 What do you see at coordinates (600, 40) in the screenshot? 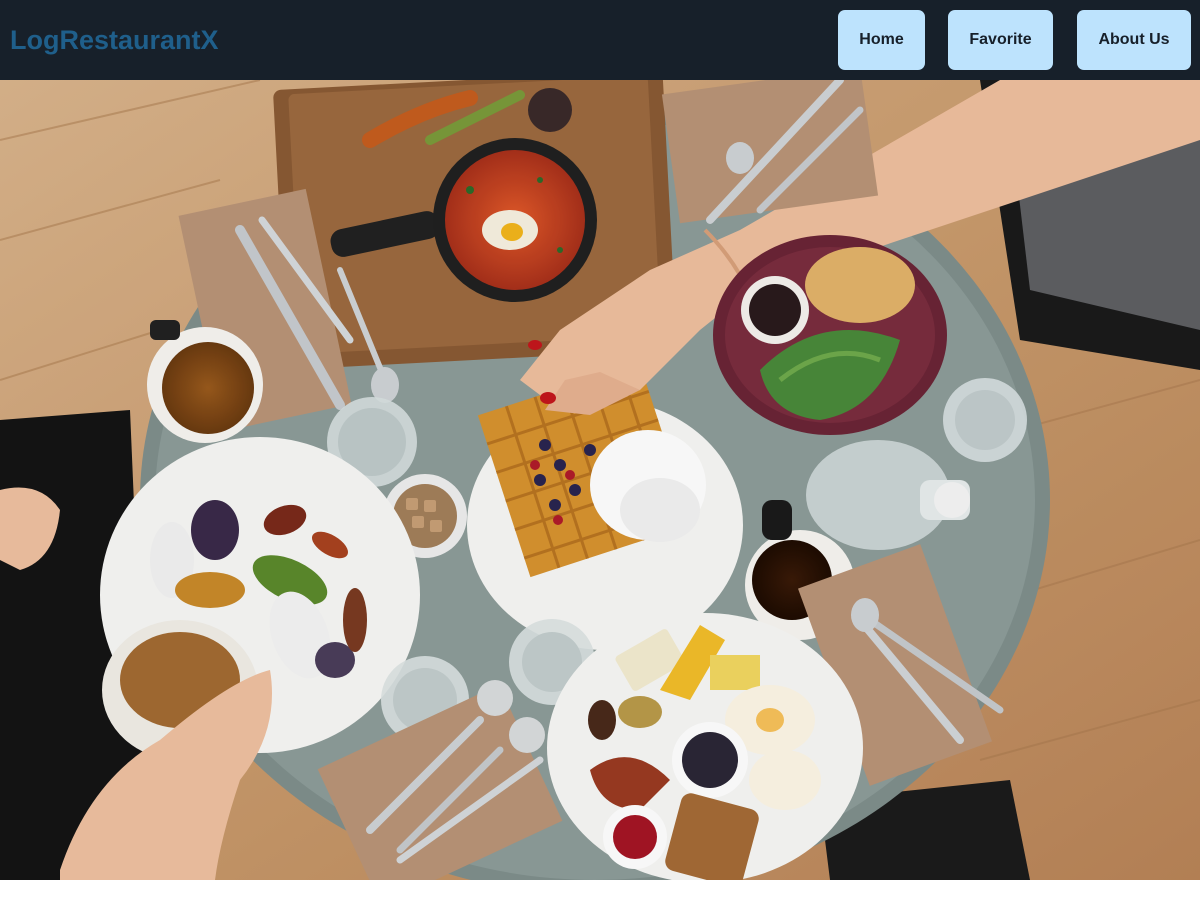
I see `top-navbar: LogRestaurantX Home Favorite About Us` at bounding box center [600, 40].